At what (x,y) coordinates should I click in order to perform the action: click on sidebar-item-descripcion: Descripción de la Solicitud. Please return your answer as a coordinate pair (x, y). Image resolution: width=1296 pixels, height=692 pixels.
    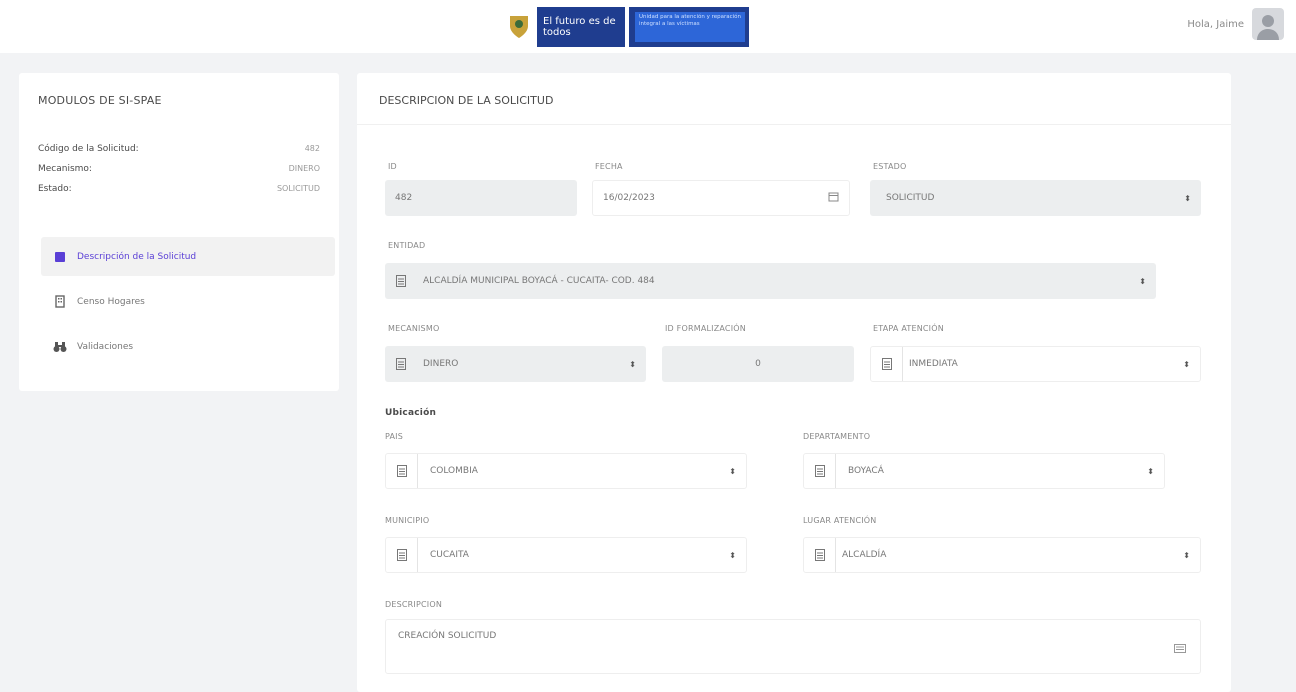
    Looking at the image, I should click on (188, 256).